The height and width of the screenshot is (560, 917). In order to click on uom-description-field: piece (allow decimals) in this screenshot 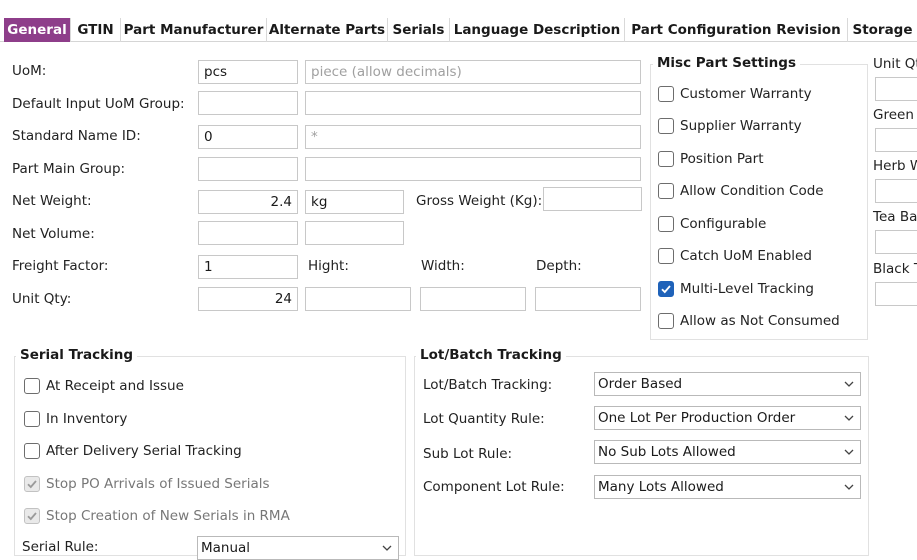, I will do `click(473, 72)`.